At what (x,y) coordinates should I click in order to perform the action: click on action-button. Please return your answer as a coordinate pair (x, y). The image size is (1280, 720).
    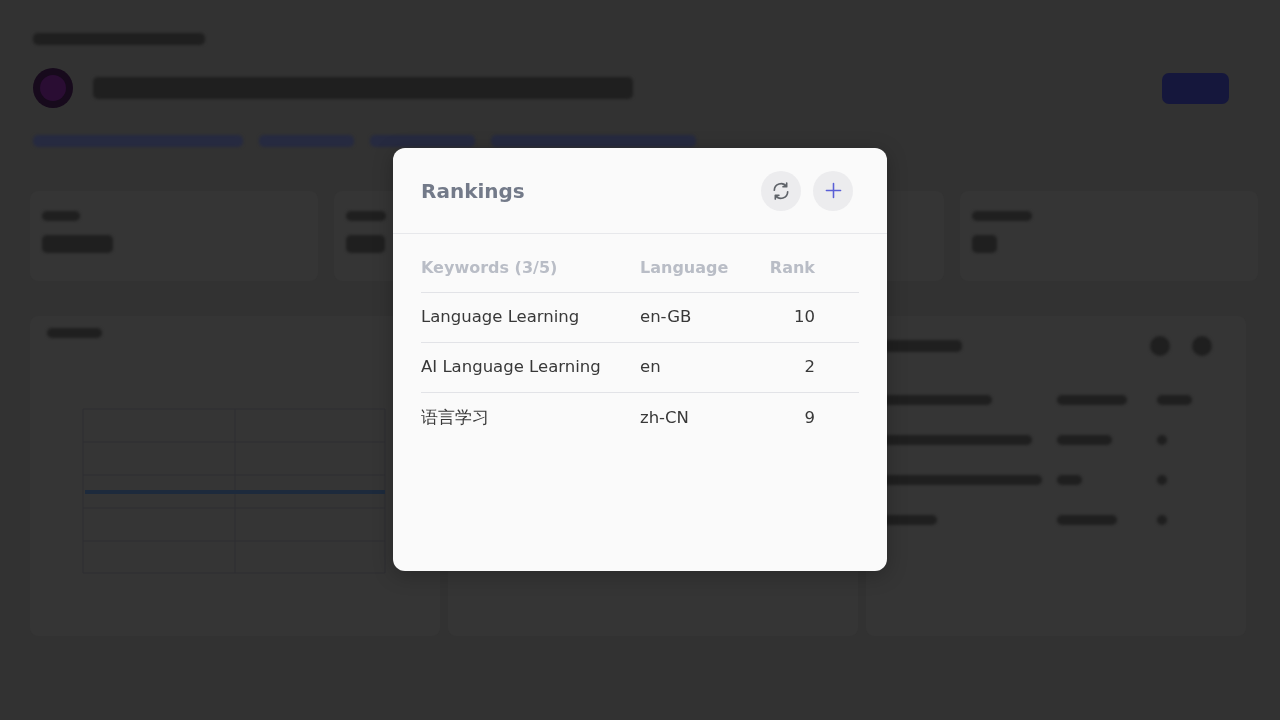
    Looking at the image, I should click on (1195, 88).